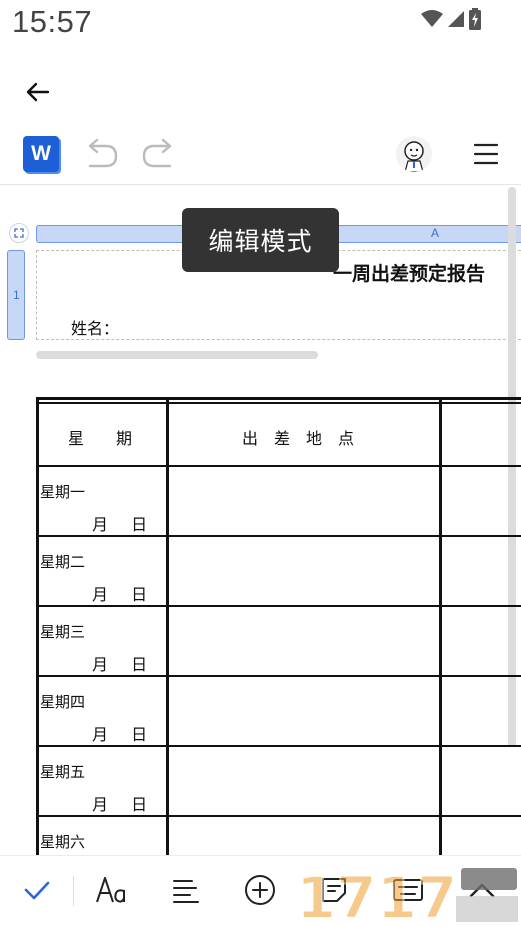  Describe the element at coordinates (432, 18) in the screenshot. I see `wifi-icon` at that location.